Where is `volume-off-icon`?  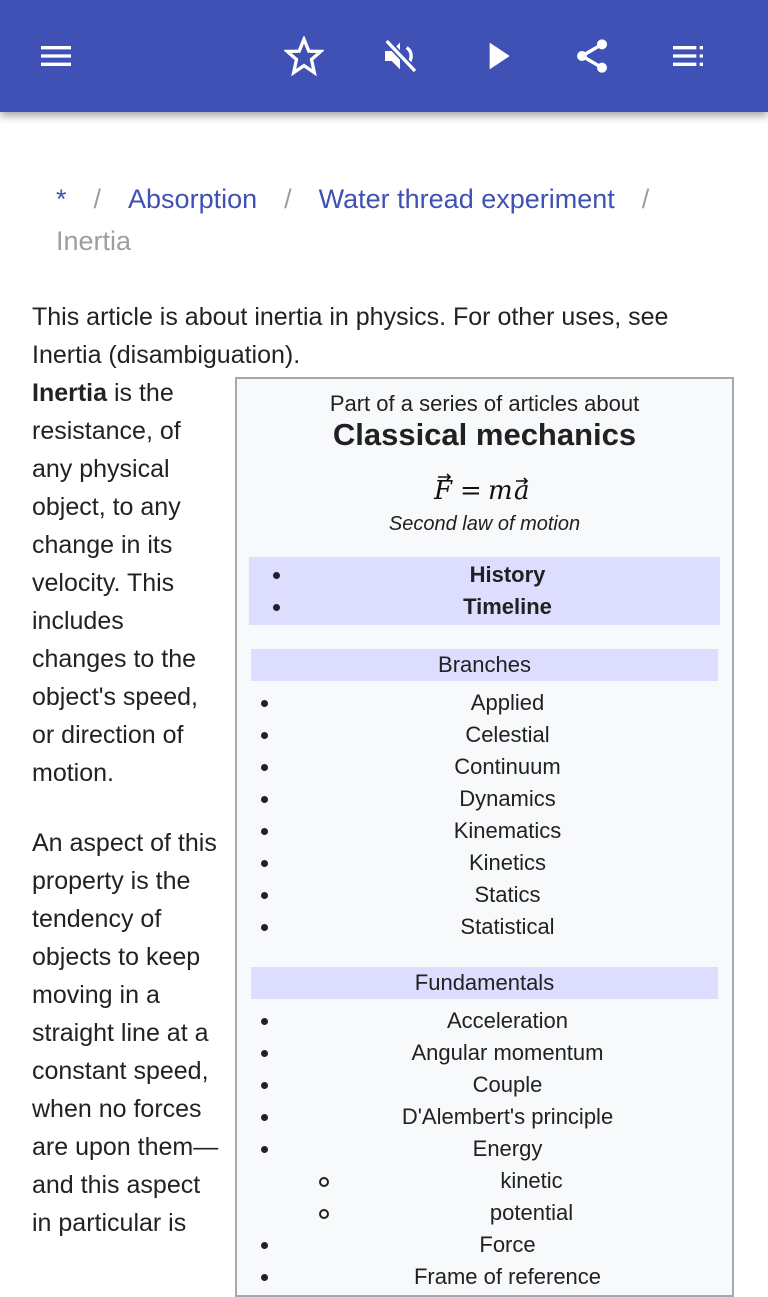 volume-off-icon is located at coordinates (401, 56).